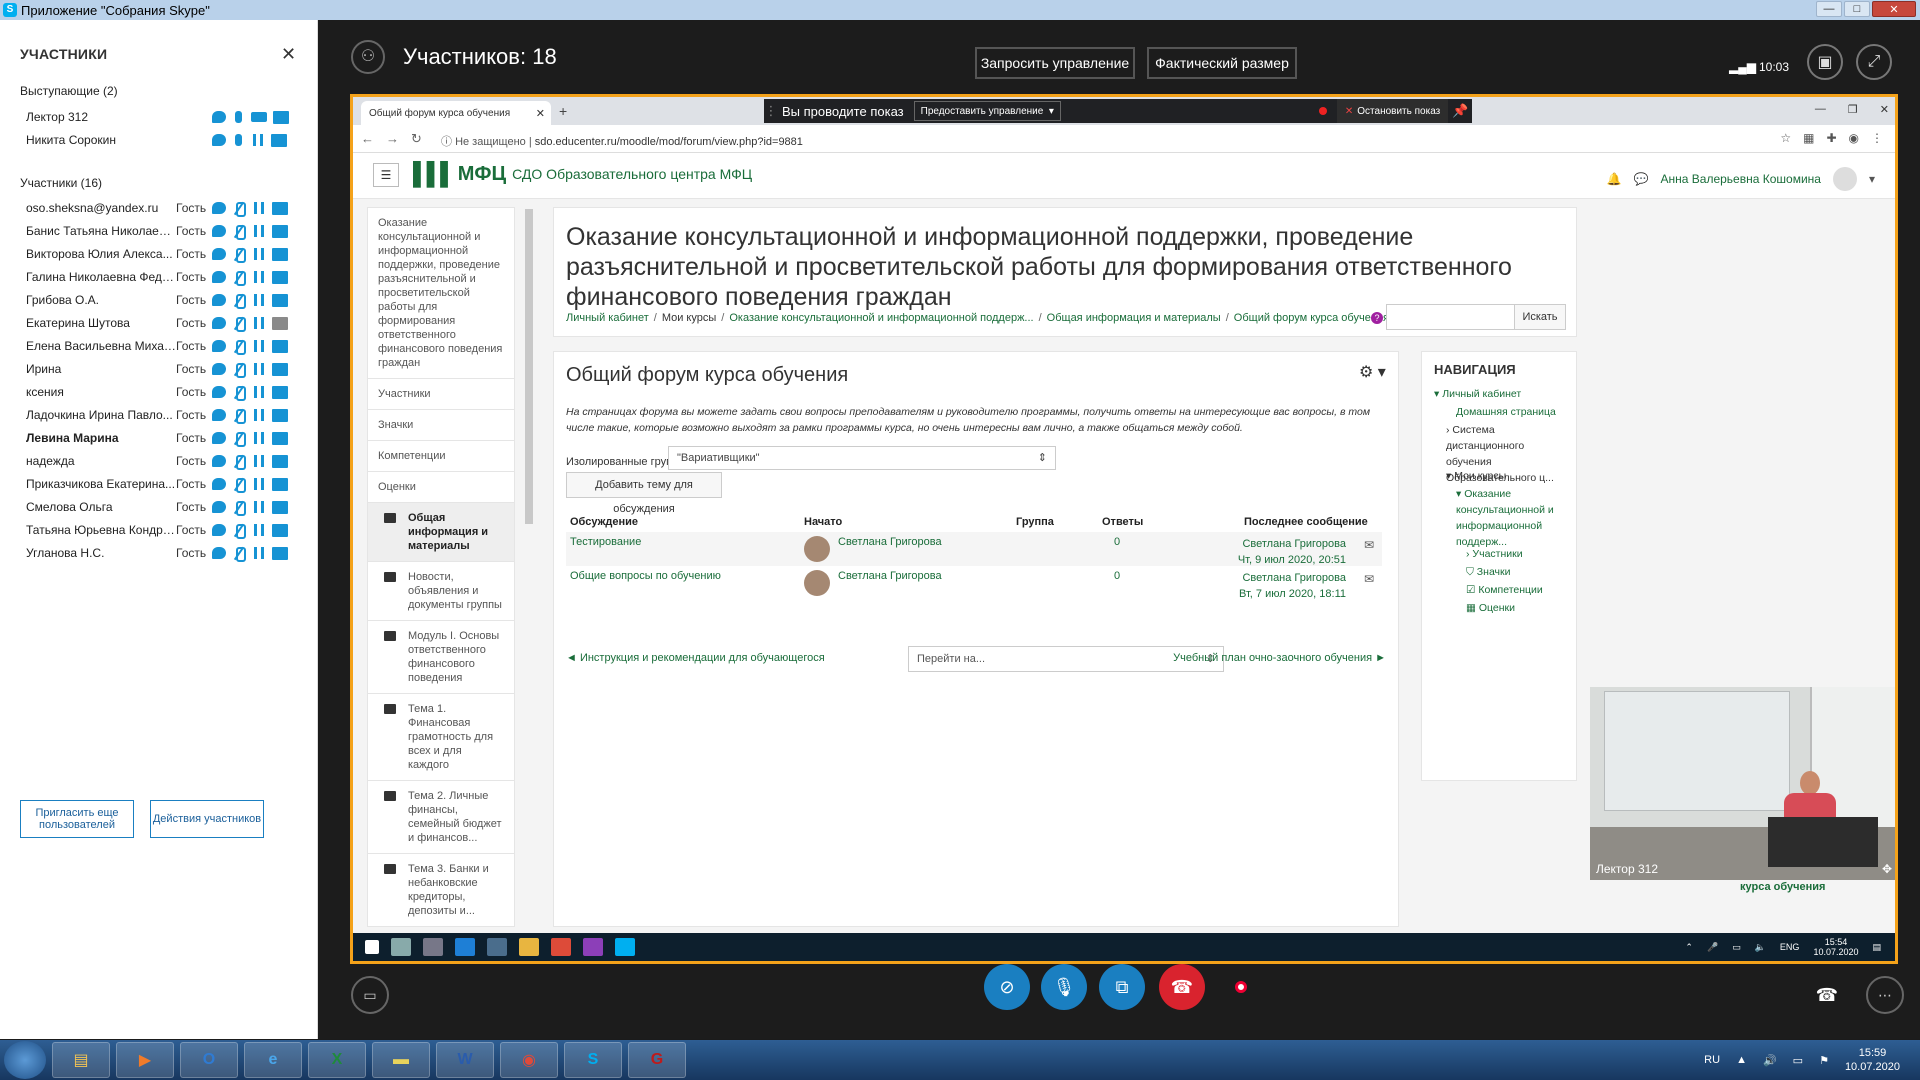 The image size is (1920, 1080). I want to click on start-button, so click(25, 1060).